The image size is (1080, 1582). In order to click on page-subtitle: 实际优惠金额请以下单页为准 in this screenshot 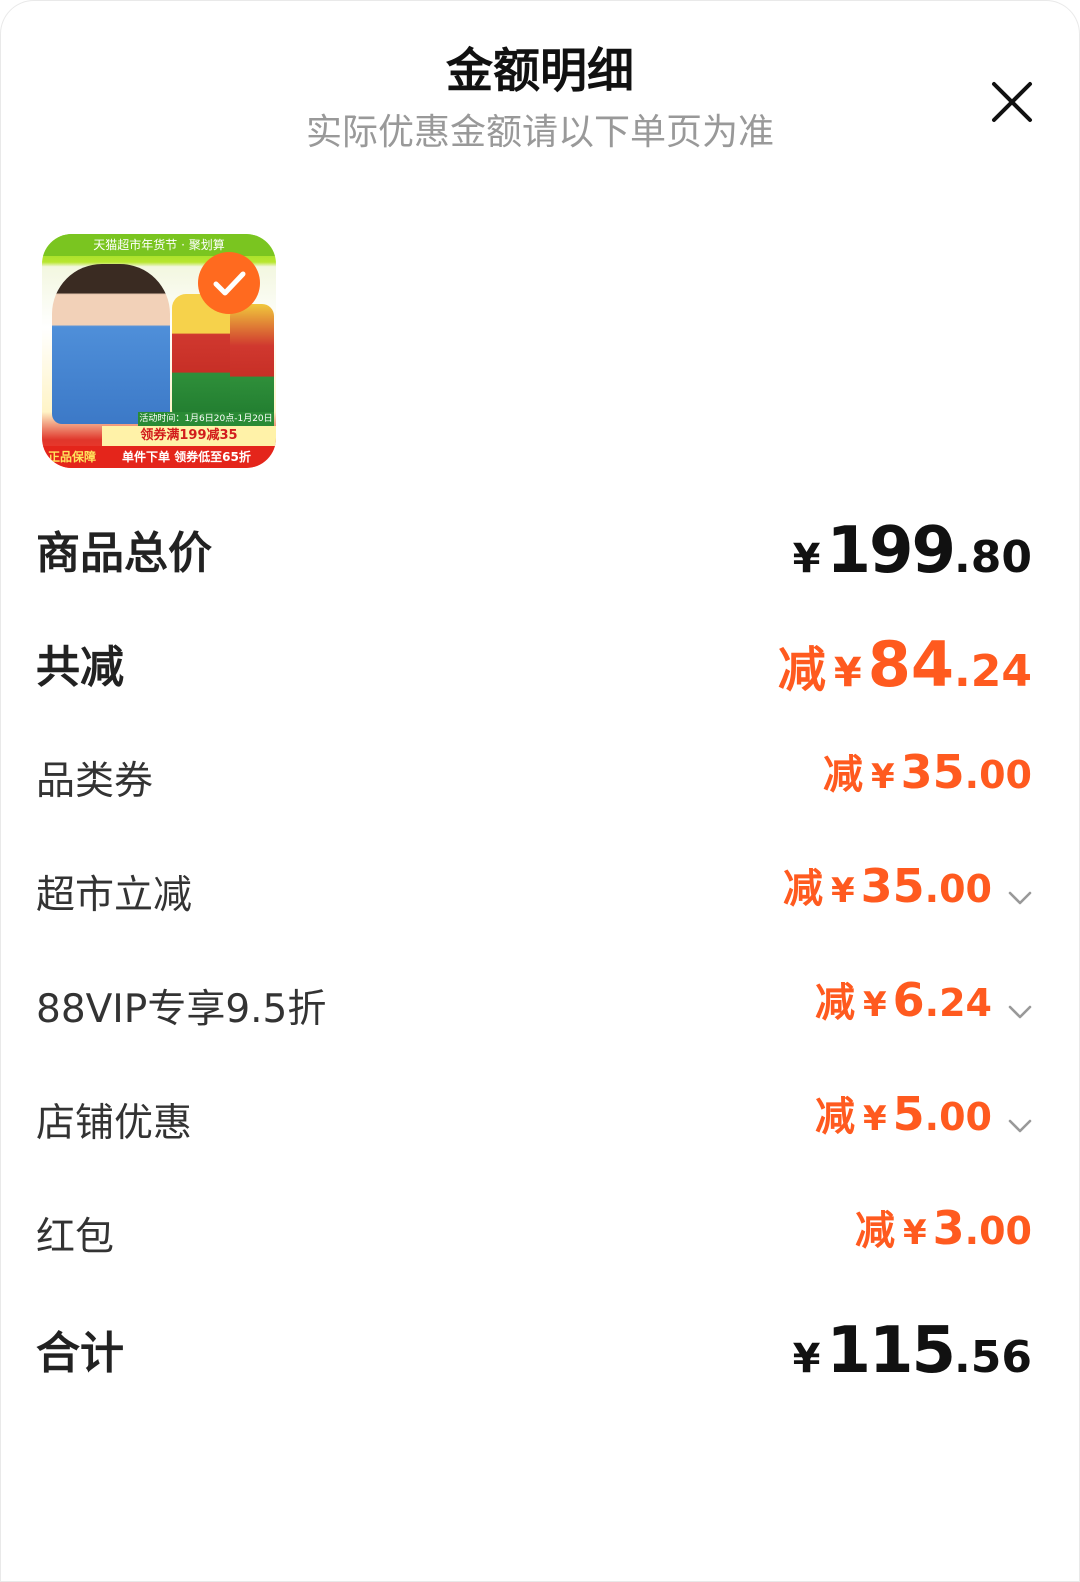, I will do `click(539, 132)`.